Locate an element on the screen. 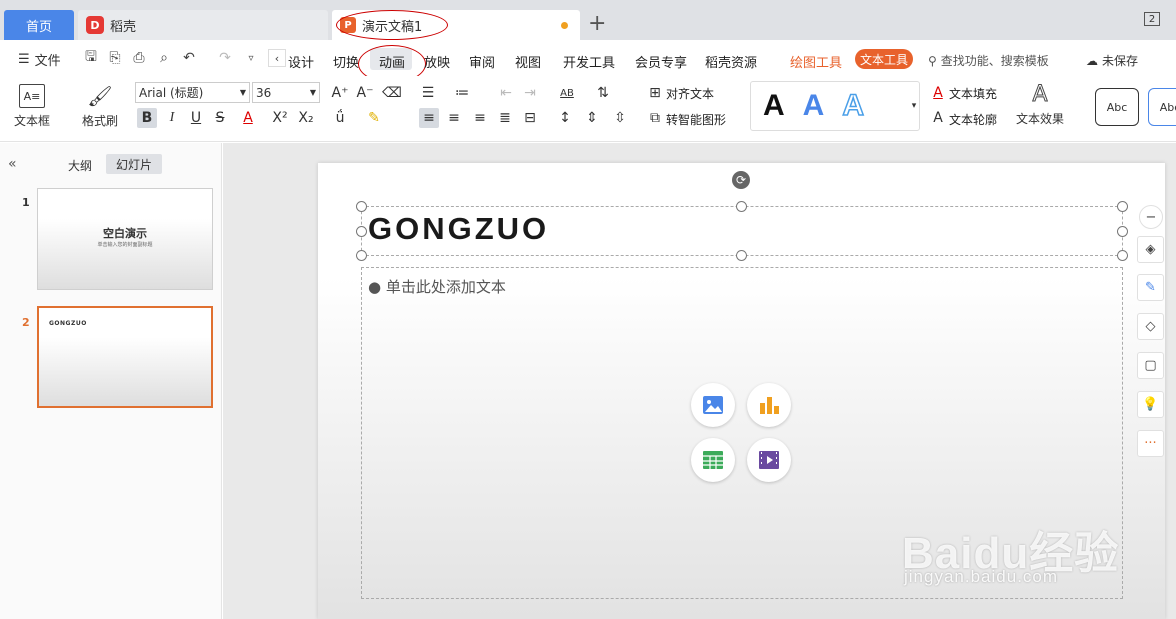  wordart-more-icon: ▾ is located at coordinates (914, 106).